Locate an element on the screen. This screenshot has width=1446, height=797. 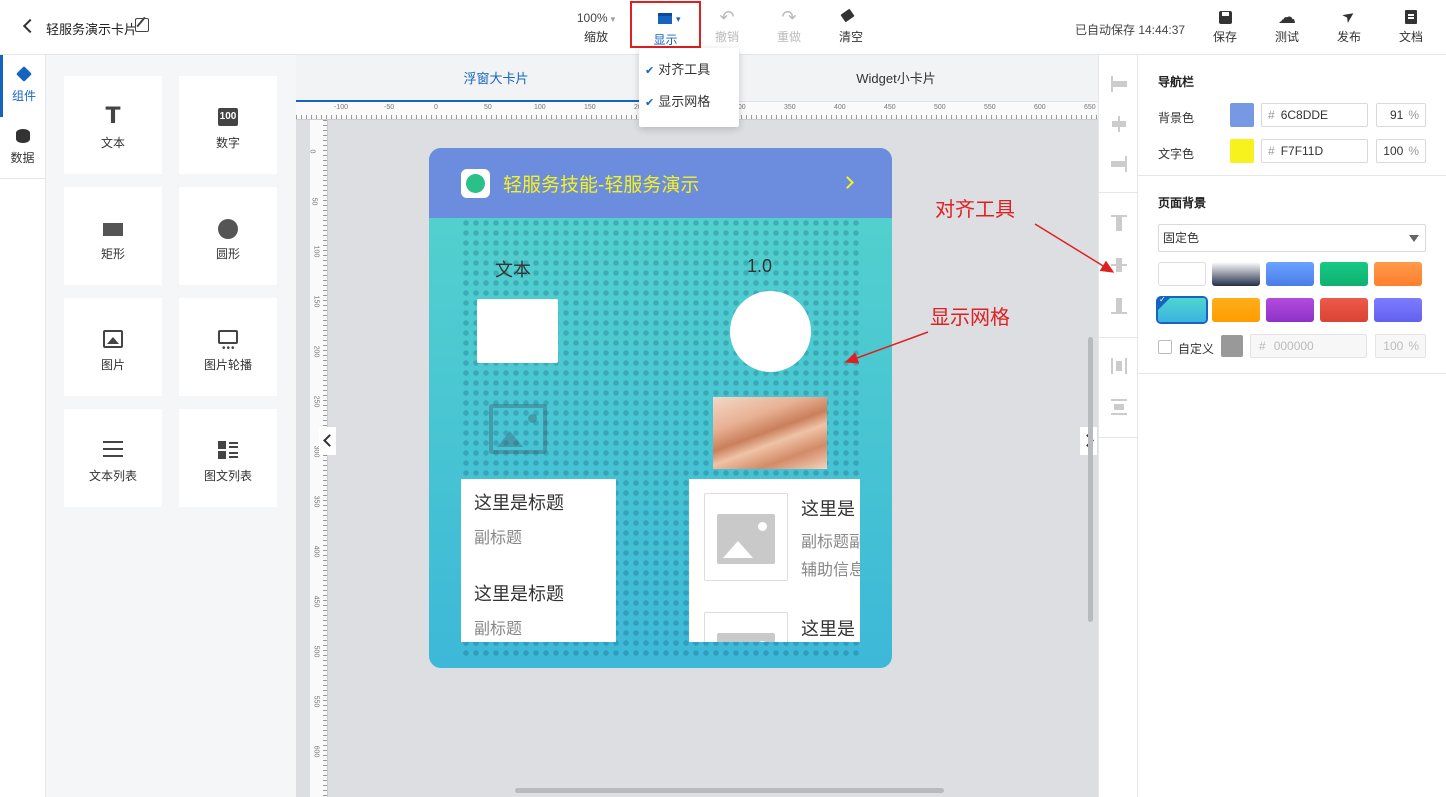
undo-icon is located at coordinates (727, 17).